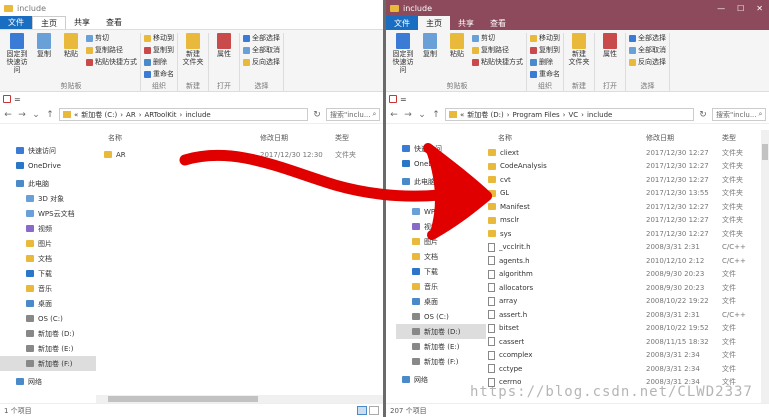 The width and height of the screenshot is (769, 417). What do you see at coordinates (627, 207) in the screenshot?
I see `table-row: Manifest 2017/12/30 12:27 文件夹` at bounding box center [627, 207].